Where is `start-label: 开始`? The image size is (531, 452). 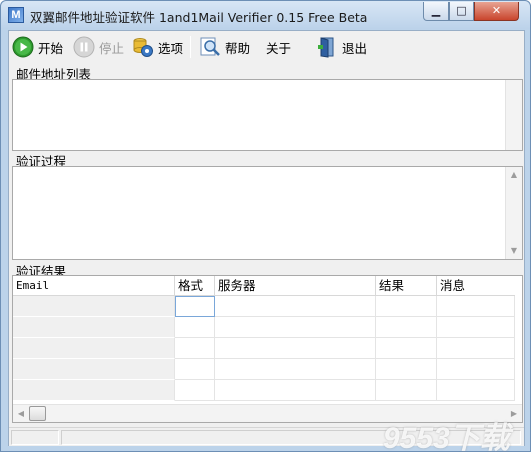 start-label: 开始 is located at coordinates (51, 48).